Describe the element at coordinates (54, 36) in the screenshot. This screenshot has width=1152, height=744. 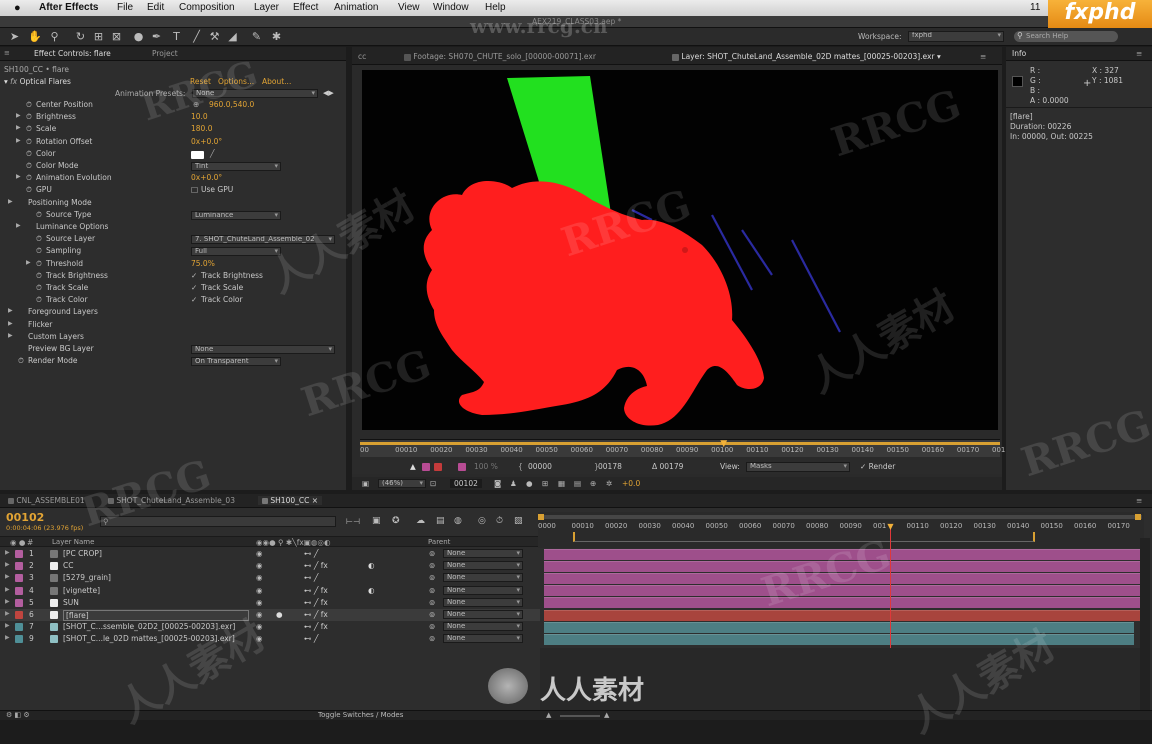
I see `zoom-tool-icon: ⚲` at that location.